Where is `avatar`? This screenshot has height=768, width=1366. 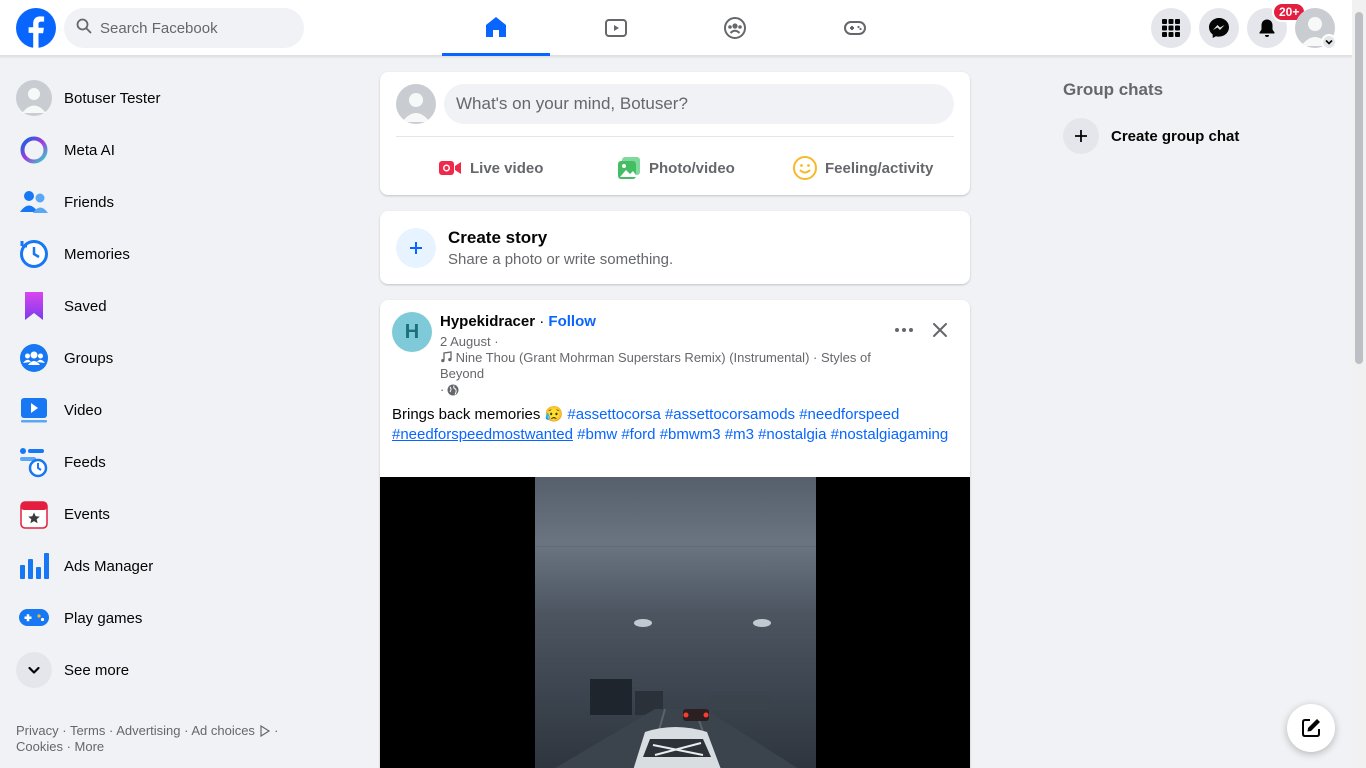
avatar is located at coordinates (416, 104).